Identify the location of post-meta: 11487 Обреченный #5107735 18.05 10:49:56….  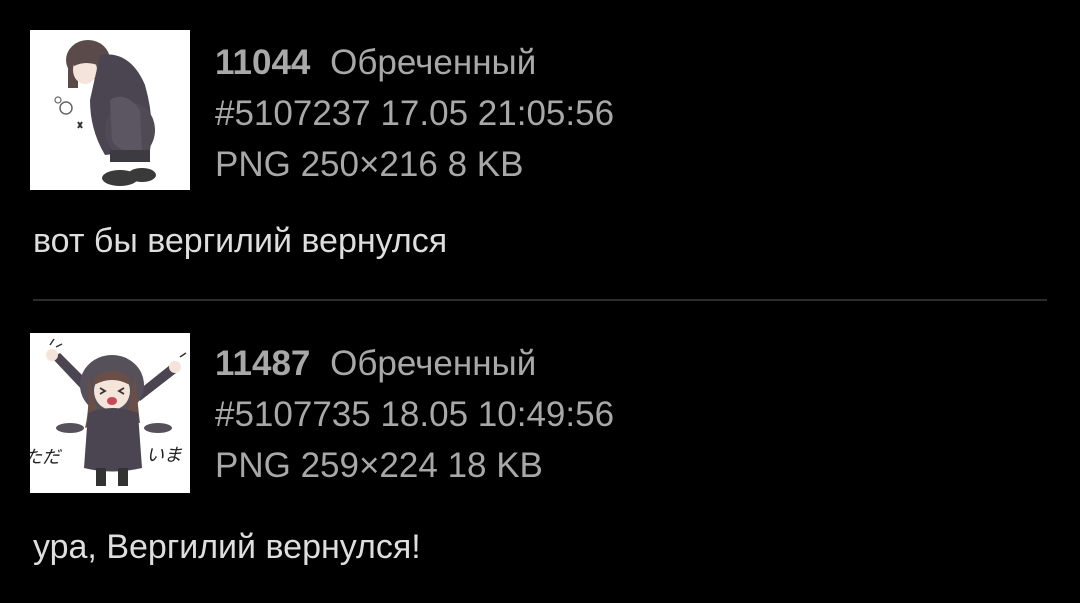
(414, 414).